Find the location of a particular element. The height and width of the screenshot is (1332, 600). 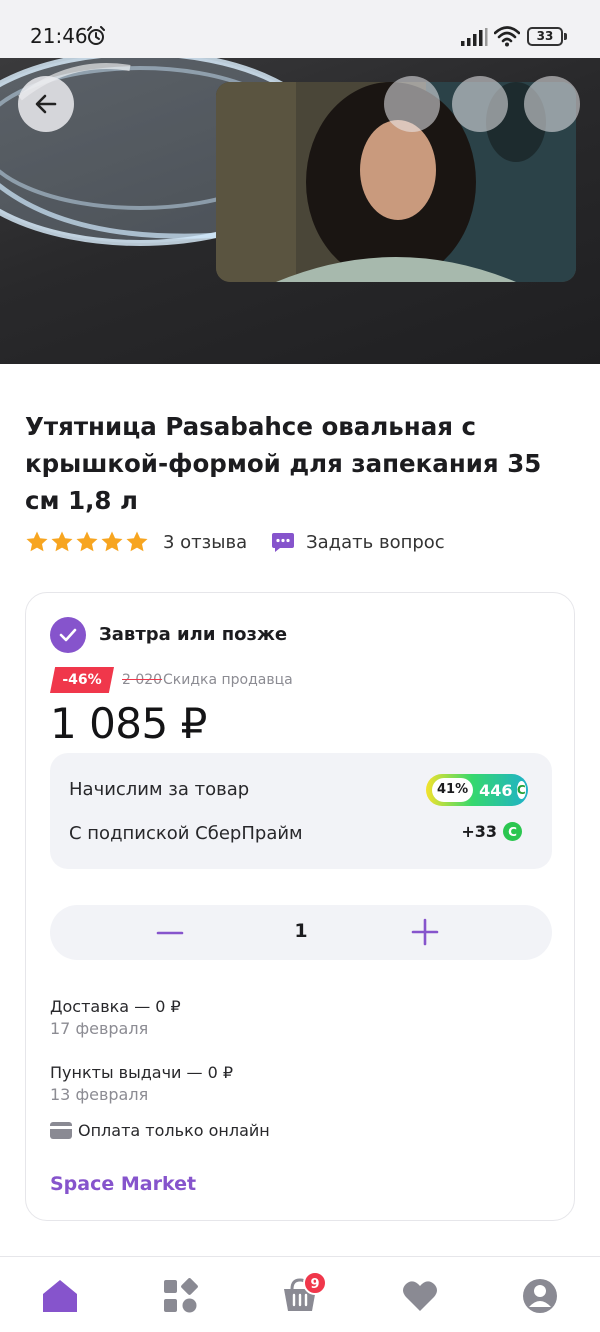

minus-icon is located at coordinates (170, 933).